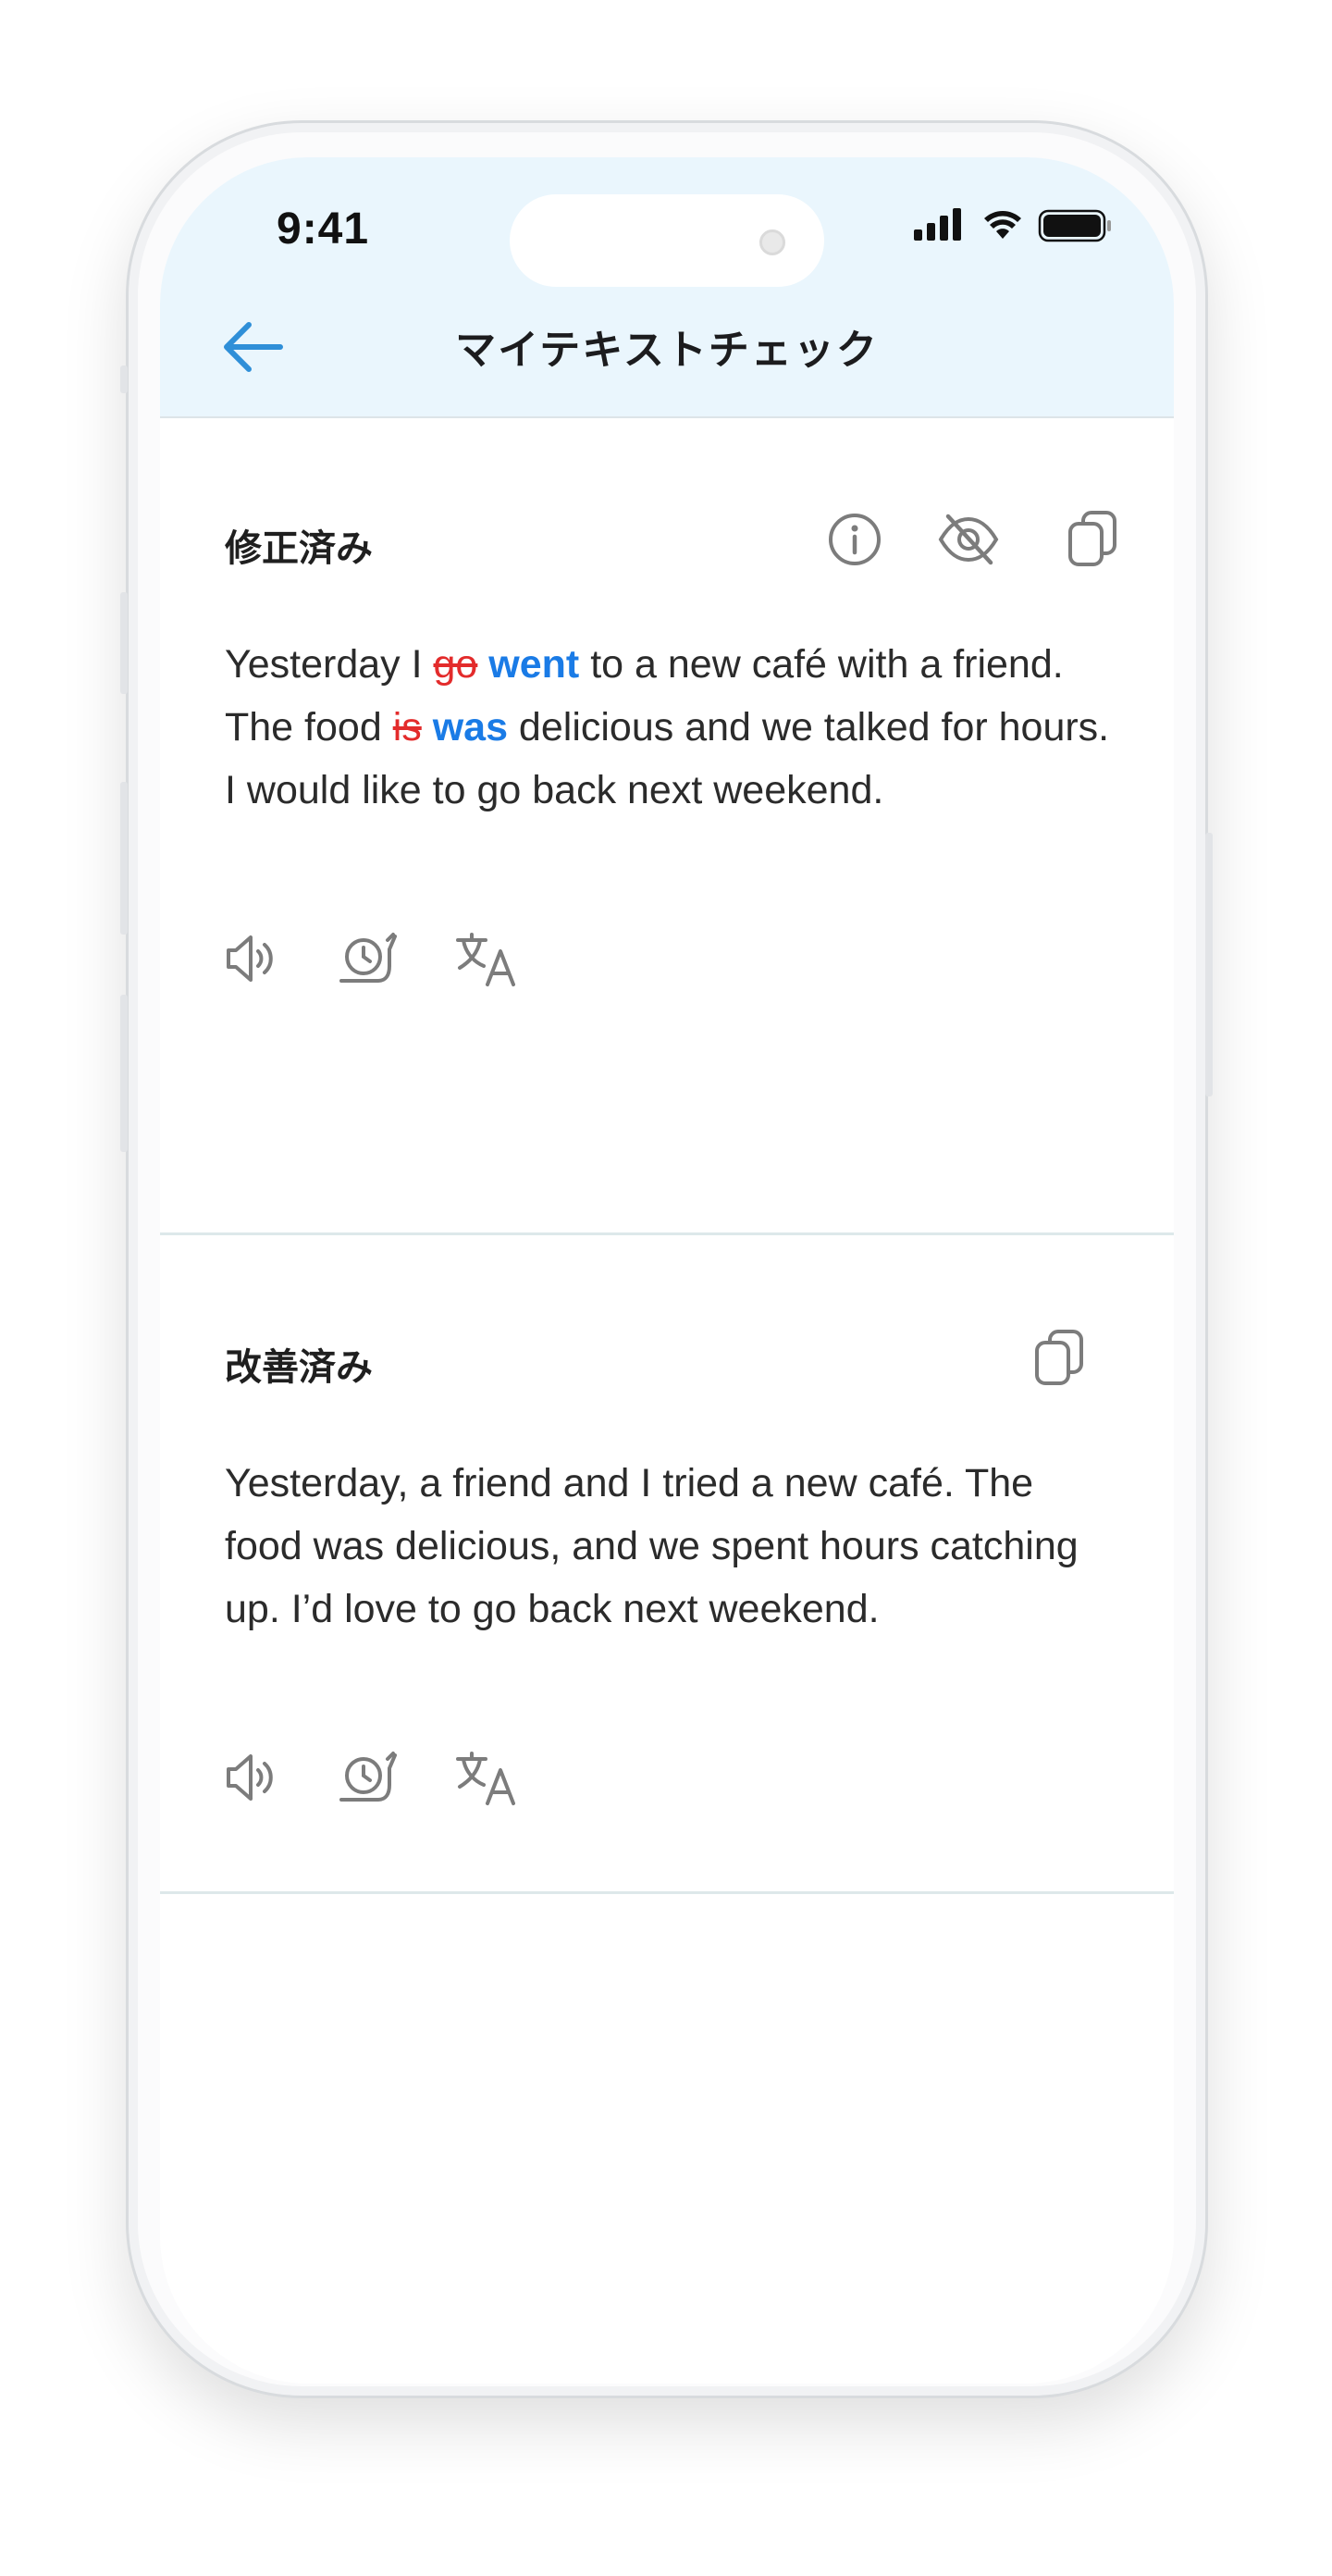 The width and height of the screenshot is (1332, 2576). I want to click on battery-icon, so click(1074, 226).